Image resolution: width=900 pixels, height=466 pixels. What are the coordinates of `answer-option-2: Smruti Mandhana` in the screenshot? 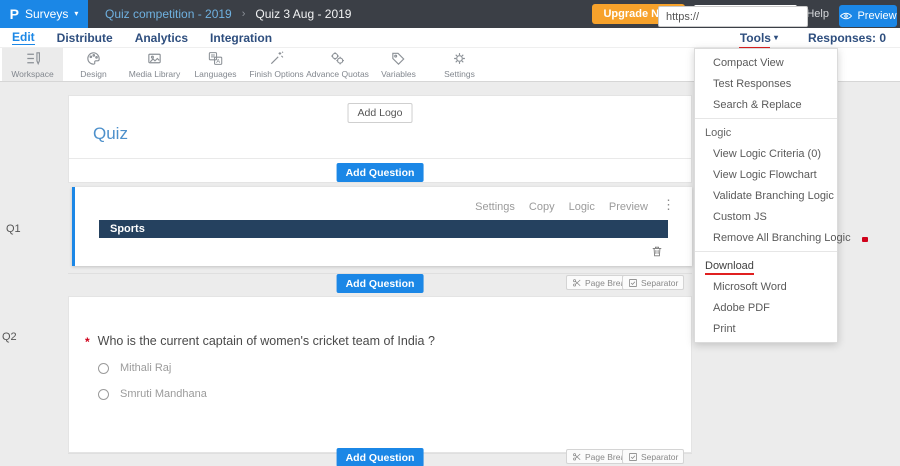 It's located at (152, 394).